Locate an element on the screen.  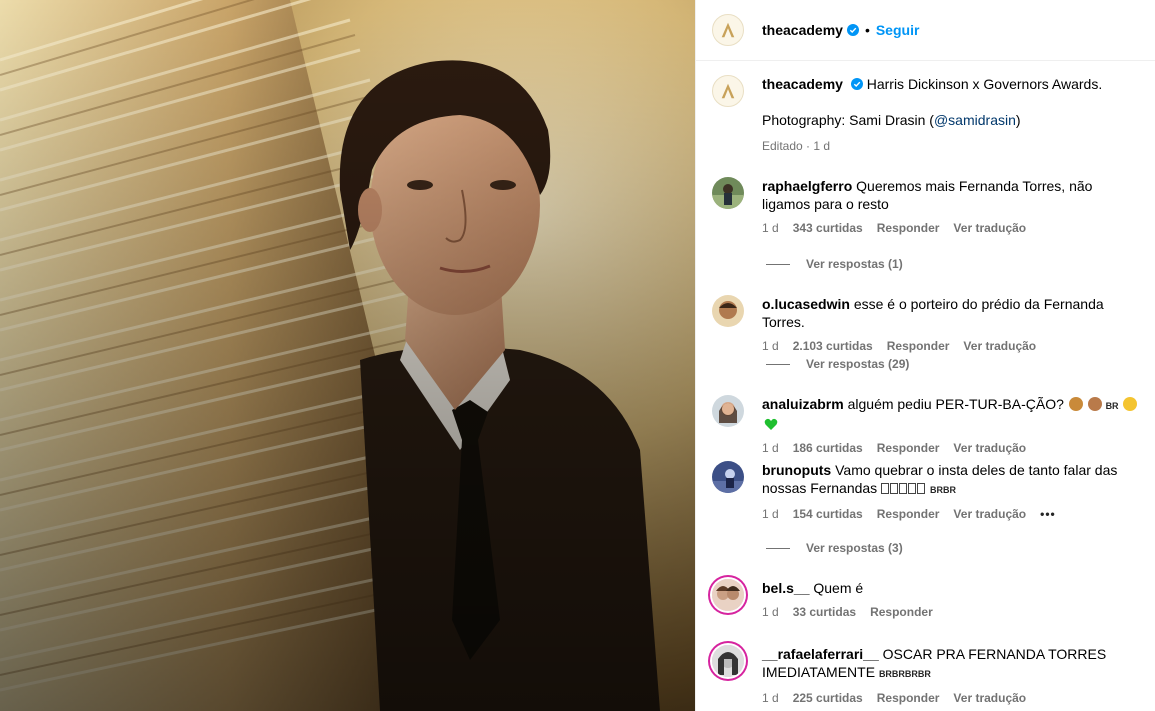
comment-likes: 343 curtidas is located at coordinates (828, 228).